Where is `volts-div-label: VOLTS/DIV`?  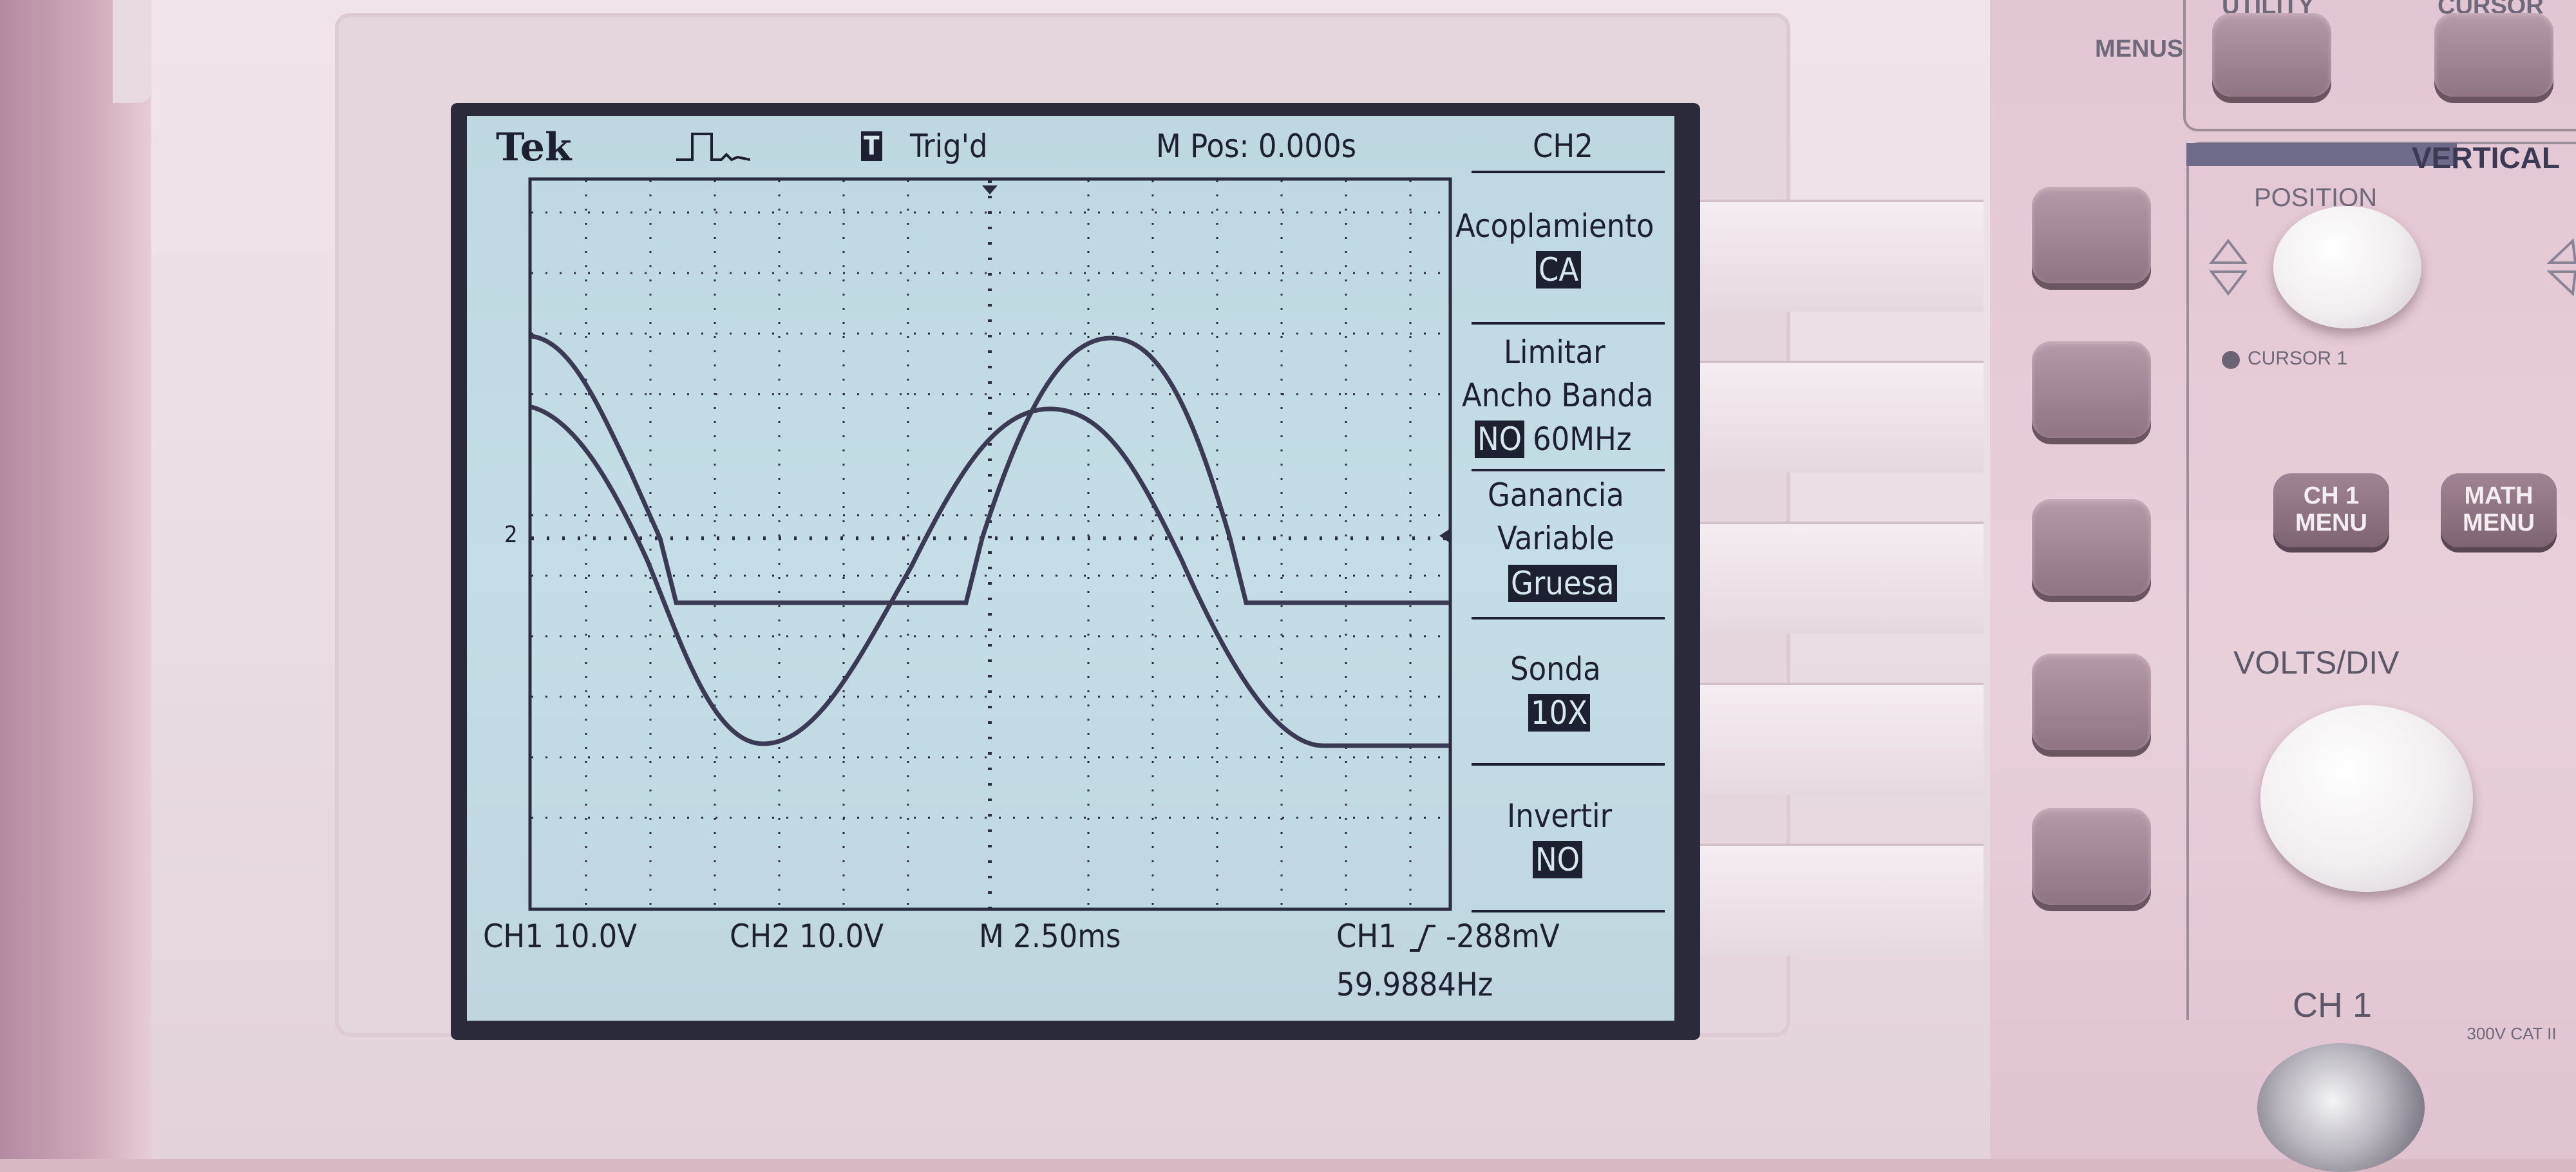 volts-div-label: VOLTS/DIV is located at coordinates (2316, 663).